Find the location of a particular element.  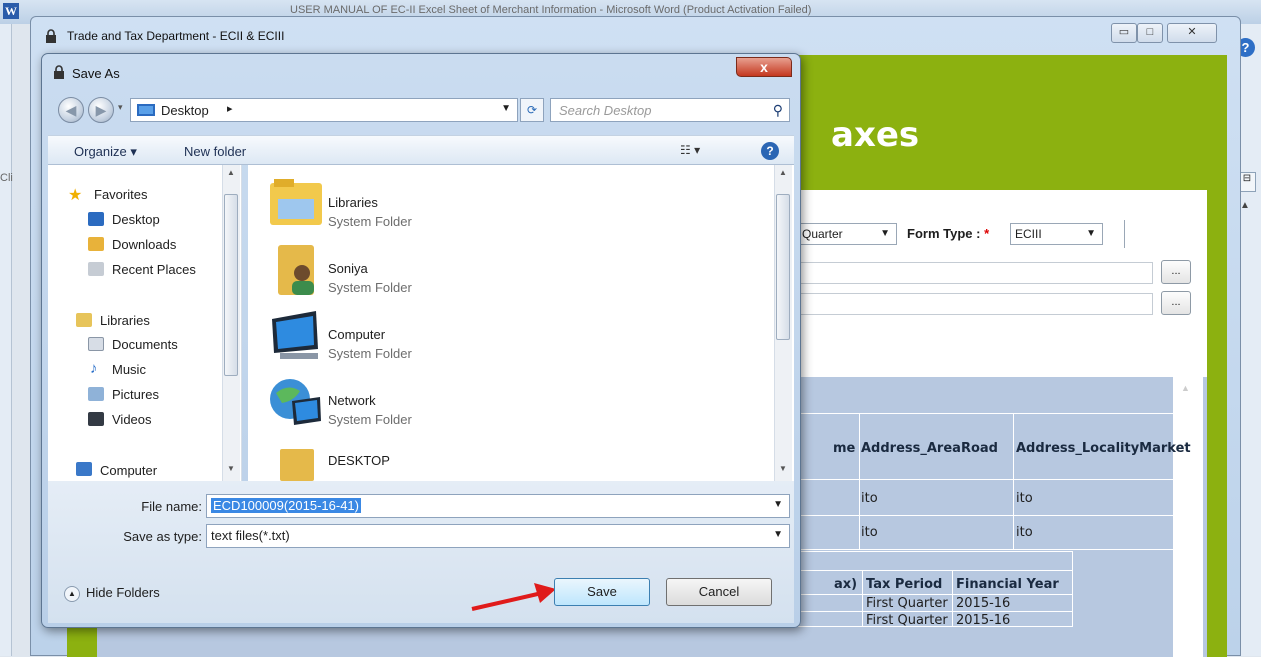

window-controls: ▭ □ ✕ is located at coordinates (1167, 33).